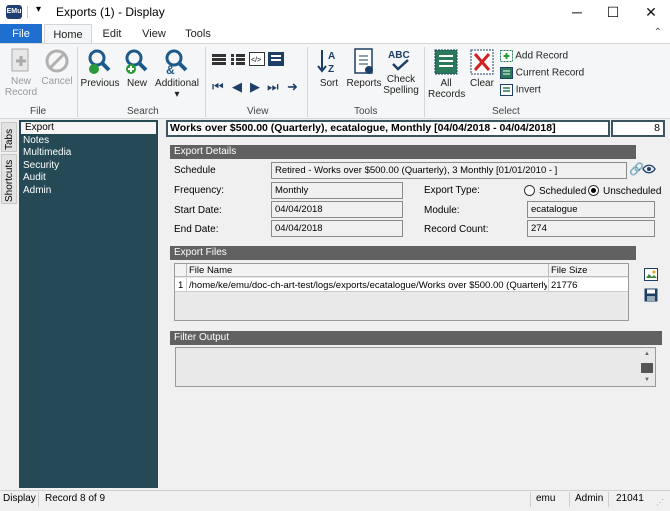 The width and height of the screenshot is (670, 511). I want to click on tab-view: View, so click(154, 34).